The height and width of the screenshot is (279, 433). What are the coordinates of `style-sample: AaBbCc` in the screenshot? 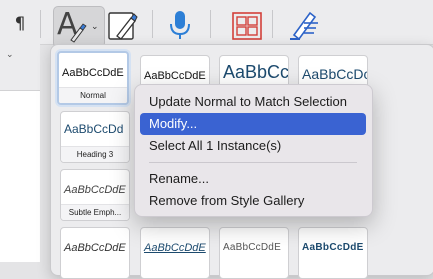 It's located at (256, 72).